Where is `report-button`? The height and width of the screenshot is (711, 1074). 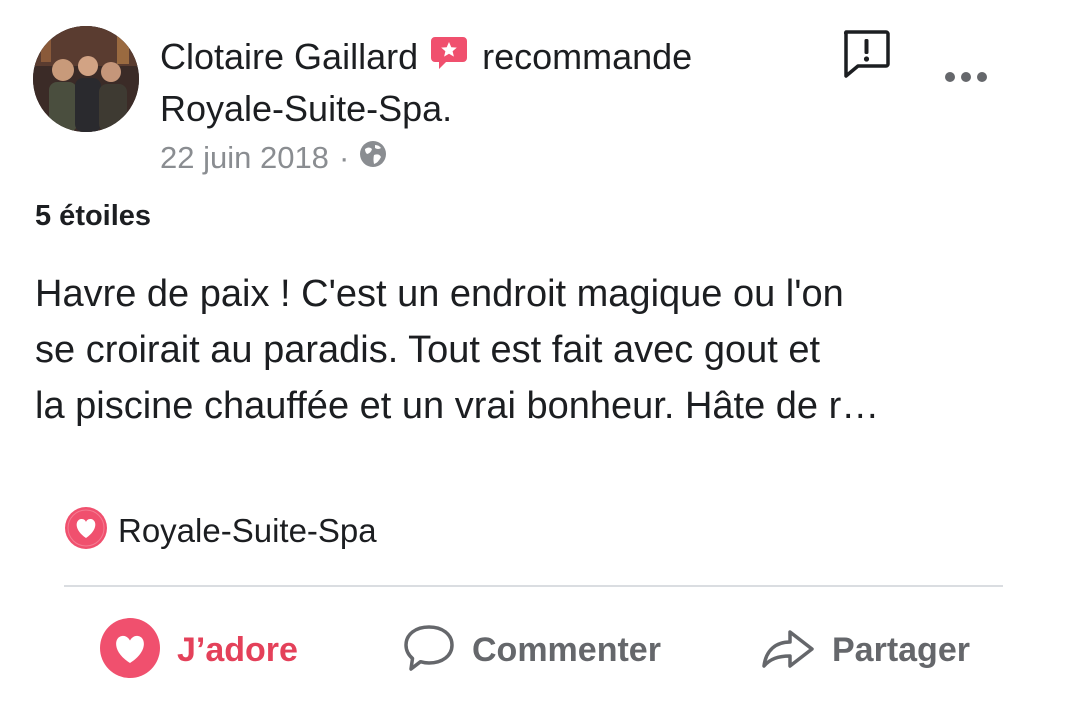 report-button is located at coordinates (866, 54).